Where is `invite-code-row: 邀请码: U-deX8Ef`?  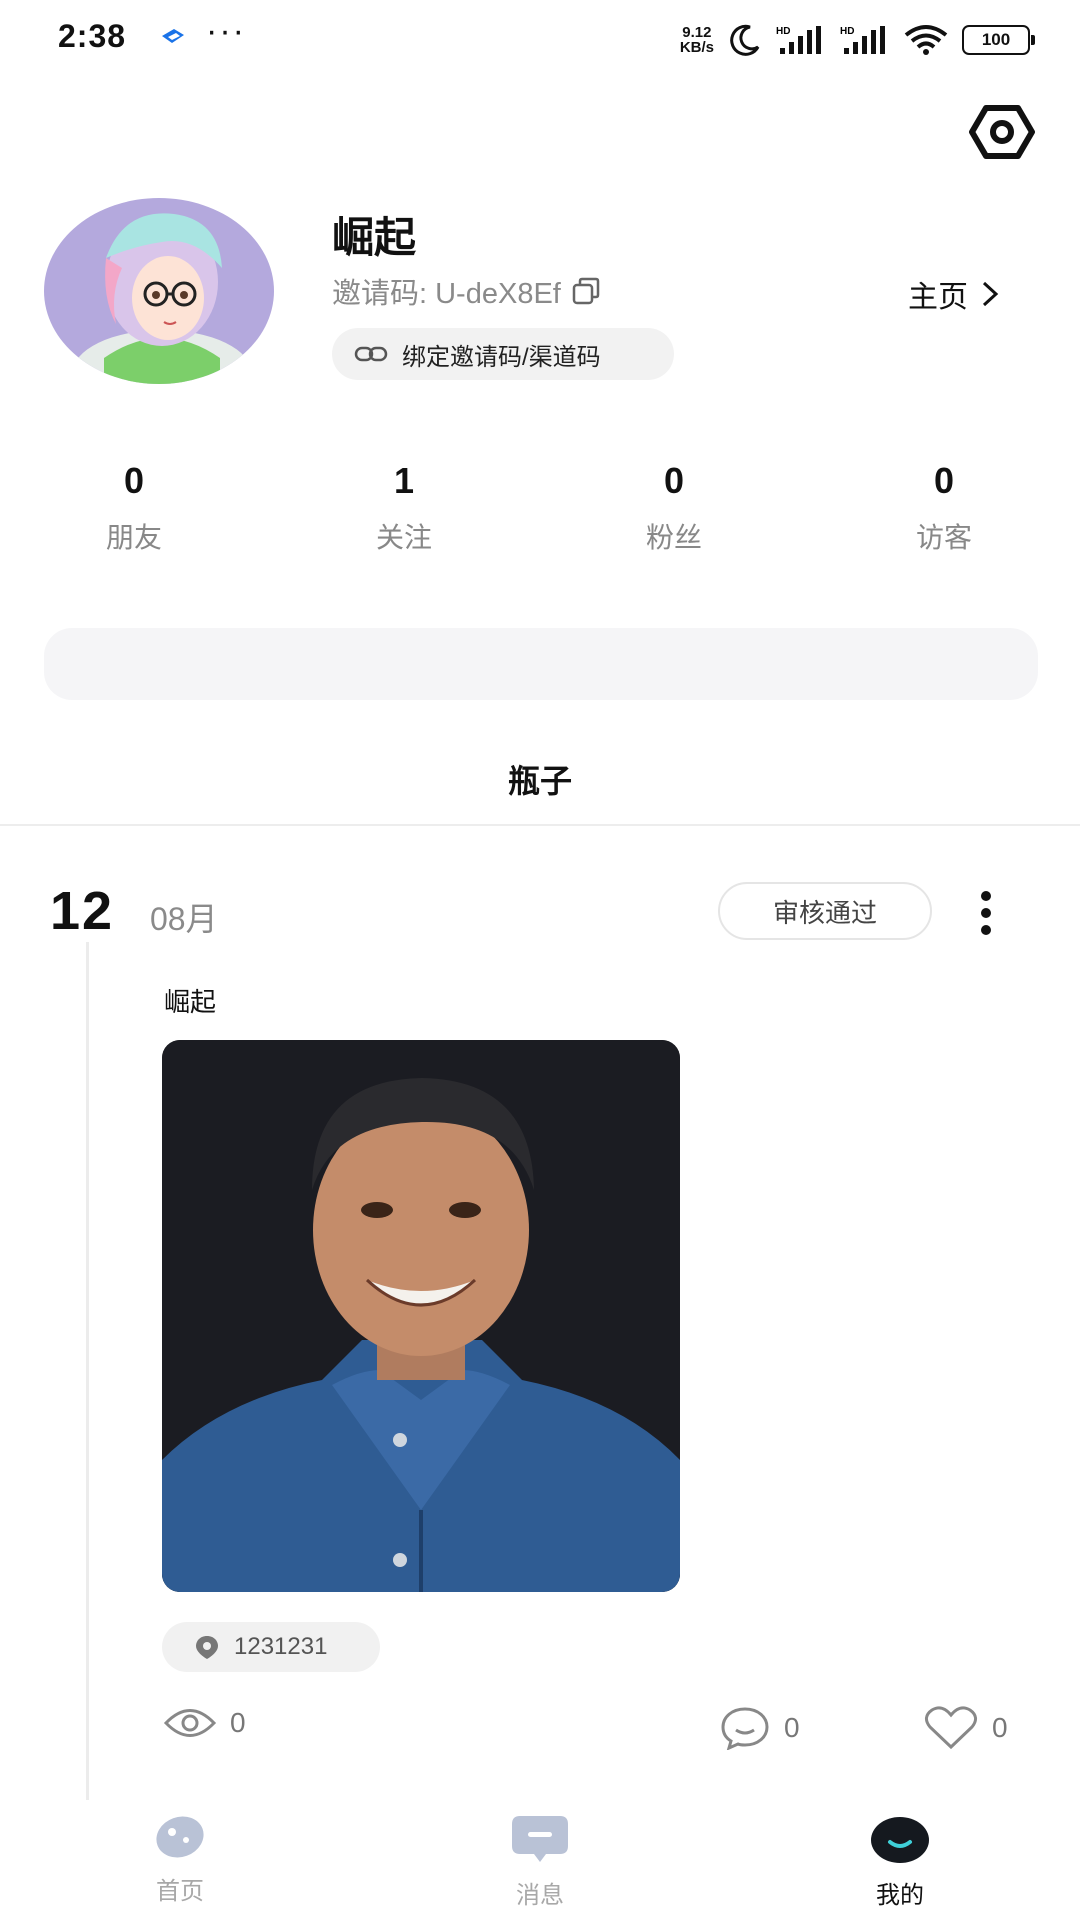
invite-code-row: 邀请码: U-deX8Ef is located at coordinates (466, 291).